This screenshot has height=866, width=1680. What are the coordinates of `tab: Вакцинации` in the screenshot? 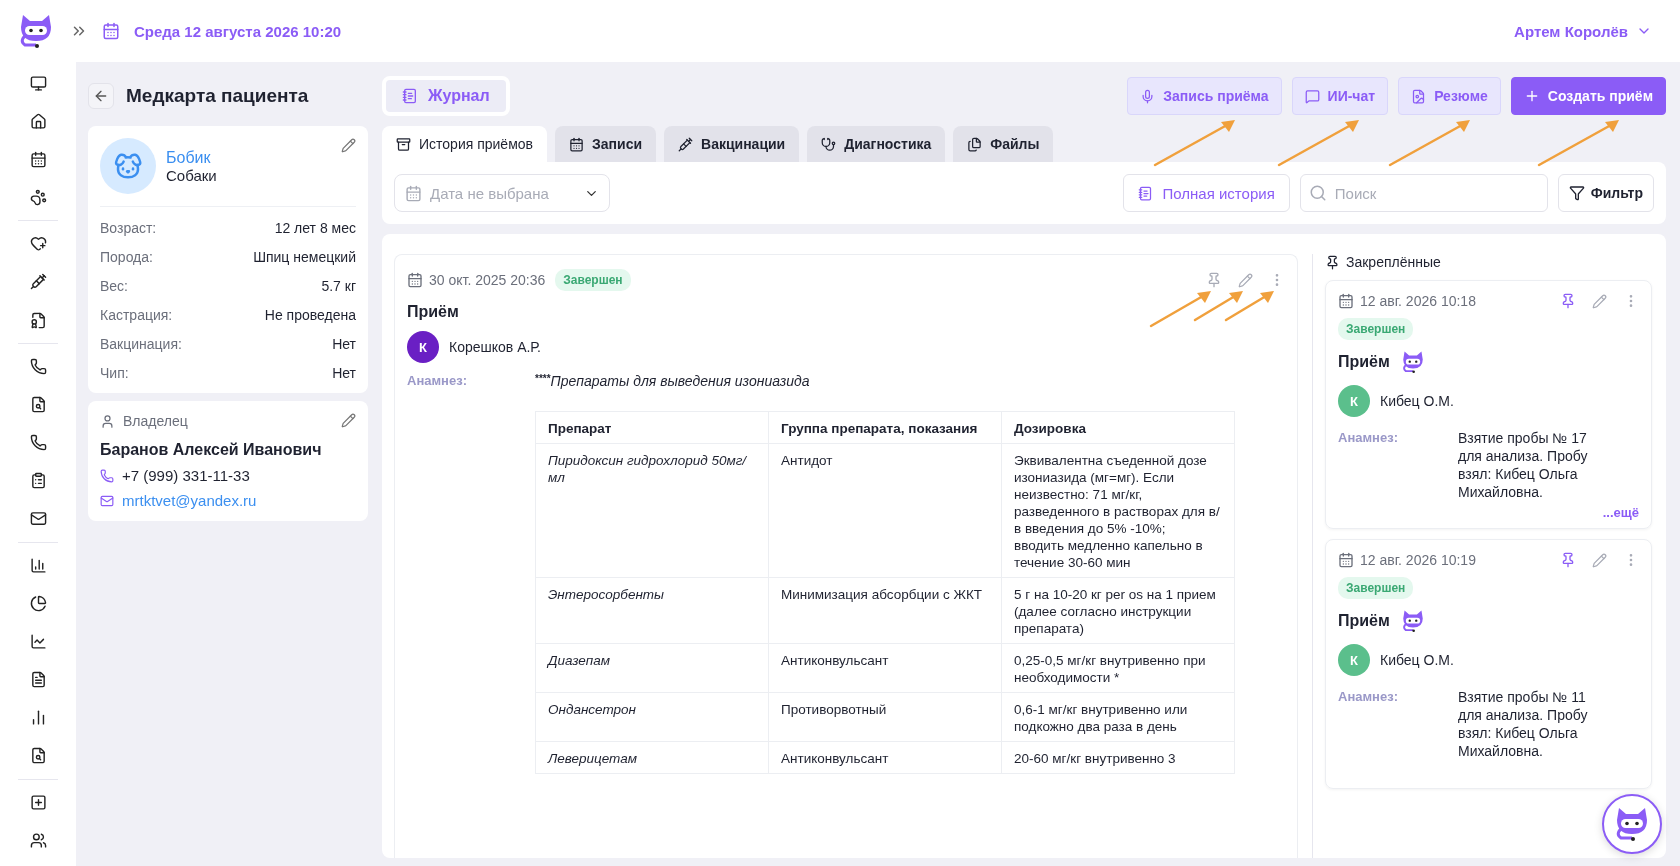 It's located at (732, 144).